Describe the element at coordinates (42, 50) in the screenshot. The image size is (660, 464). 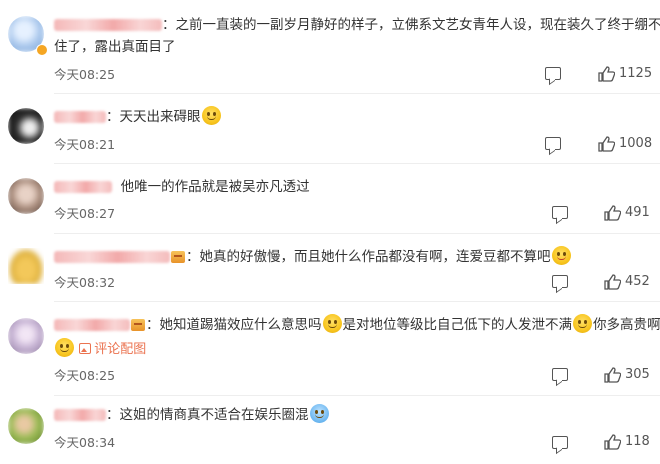
I see `verified-badge-icon` at that location.